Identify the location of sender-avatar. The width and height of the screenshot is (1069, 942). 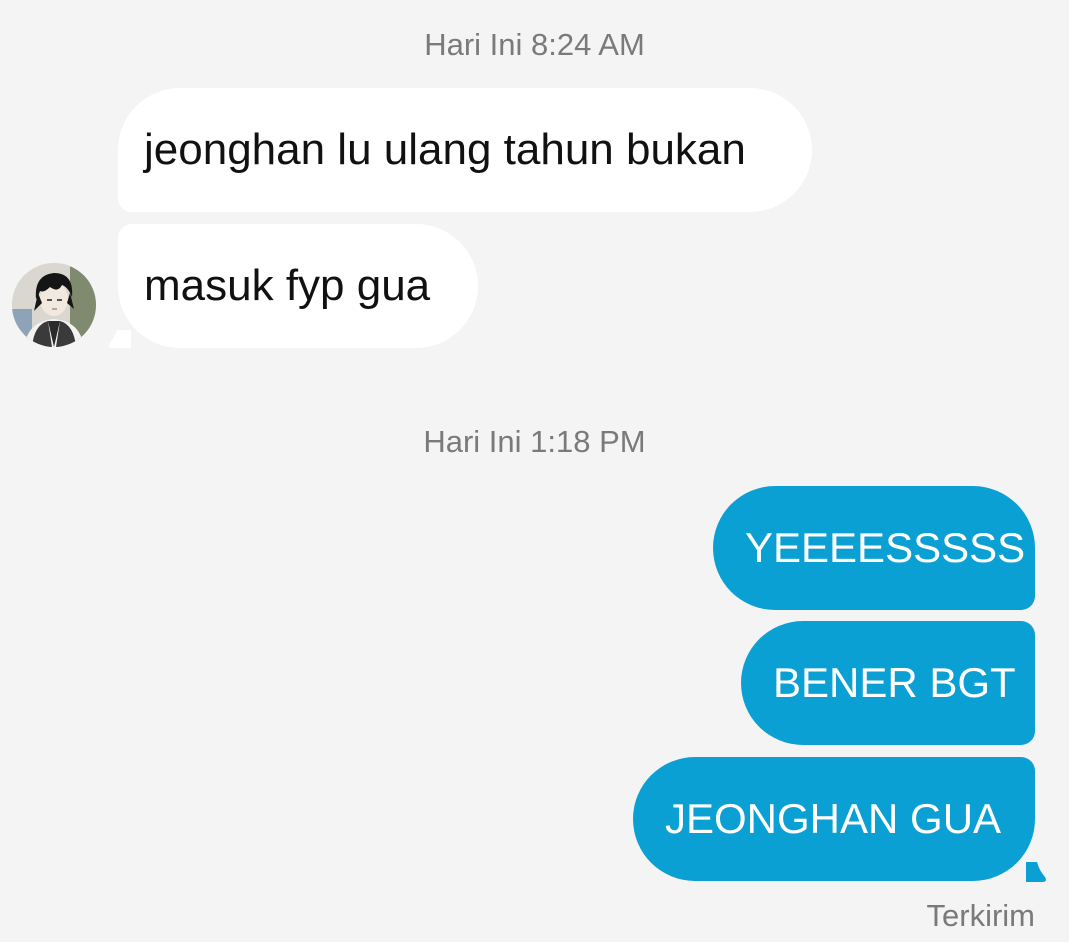
(54, 305).